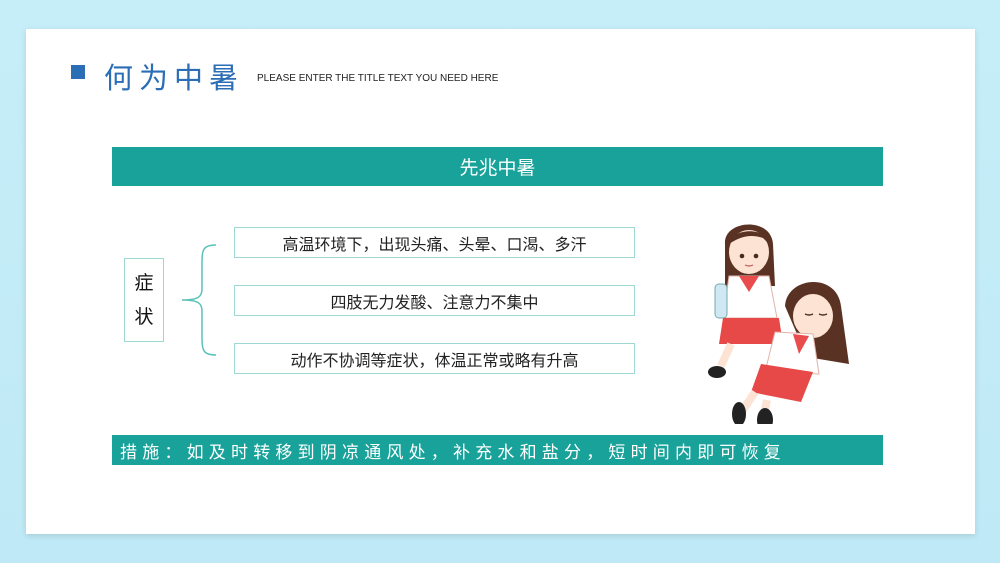 The height and width of the screenshot is (563, 1000). Describe the element at coordinates (144, 317) in the screenshot. I see `symptom-label-line2: 状` at that location.